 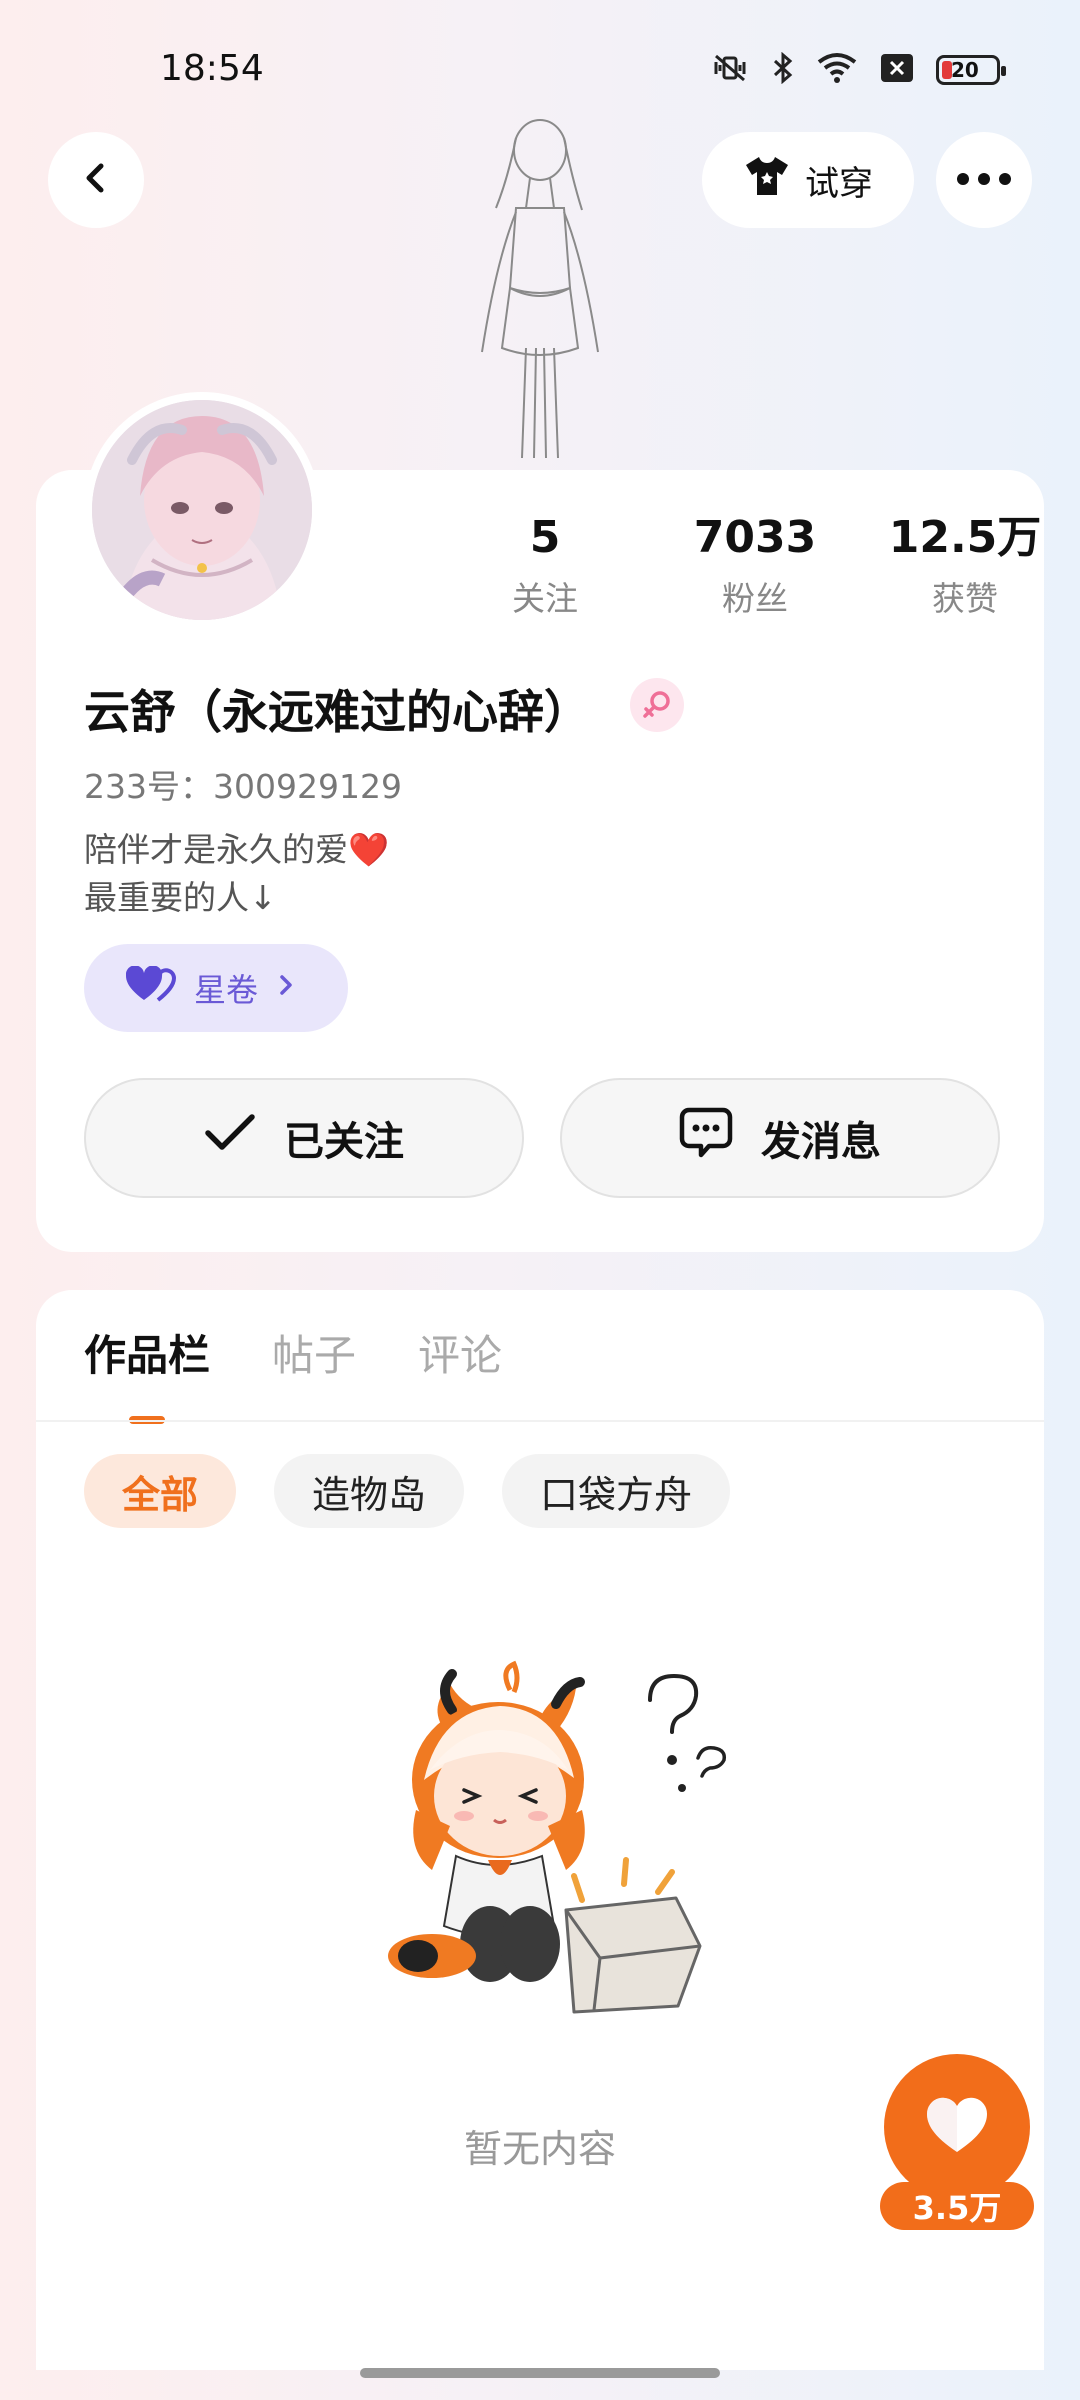 What do you see at coordinates (545, 537) in the screenshot?
I see `stat-value: 5` at bounding box center [545, 537].